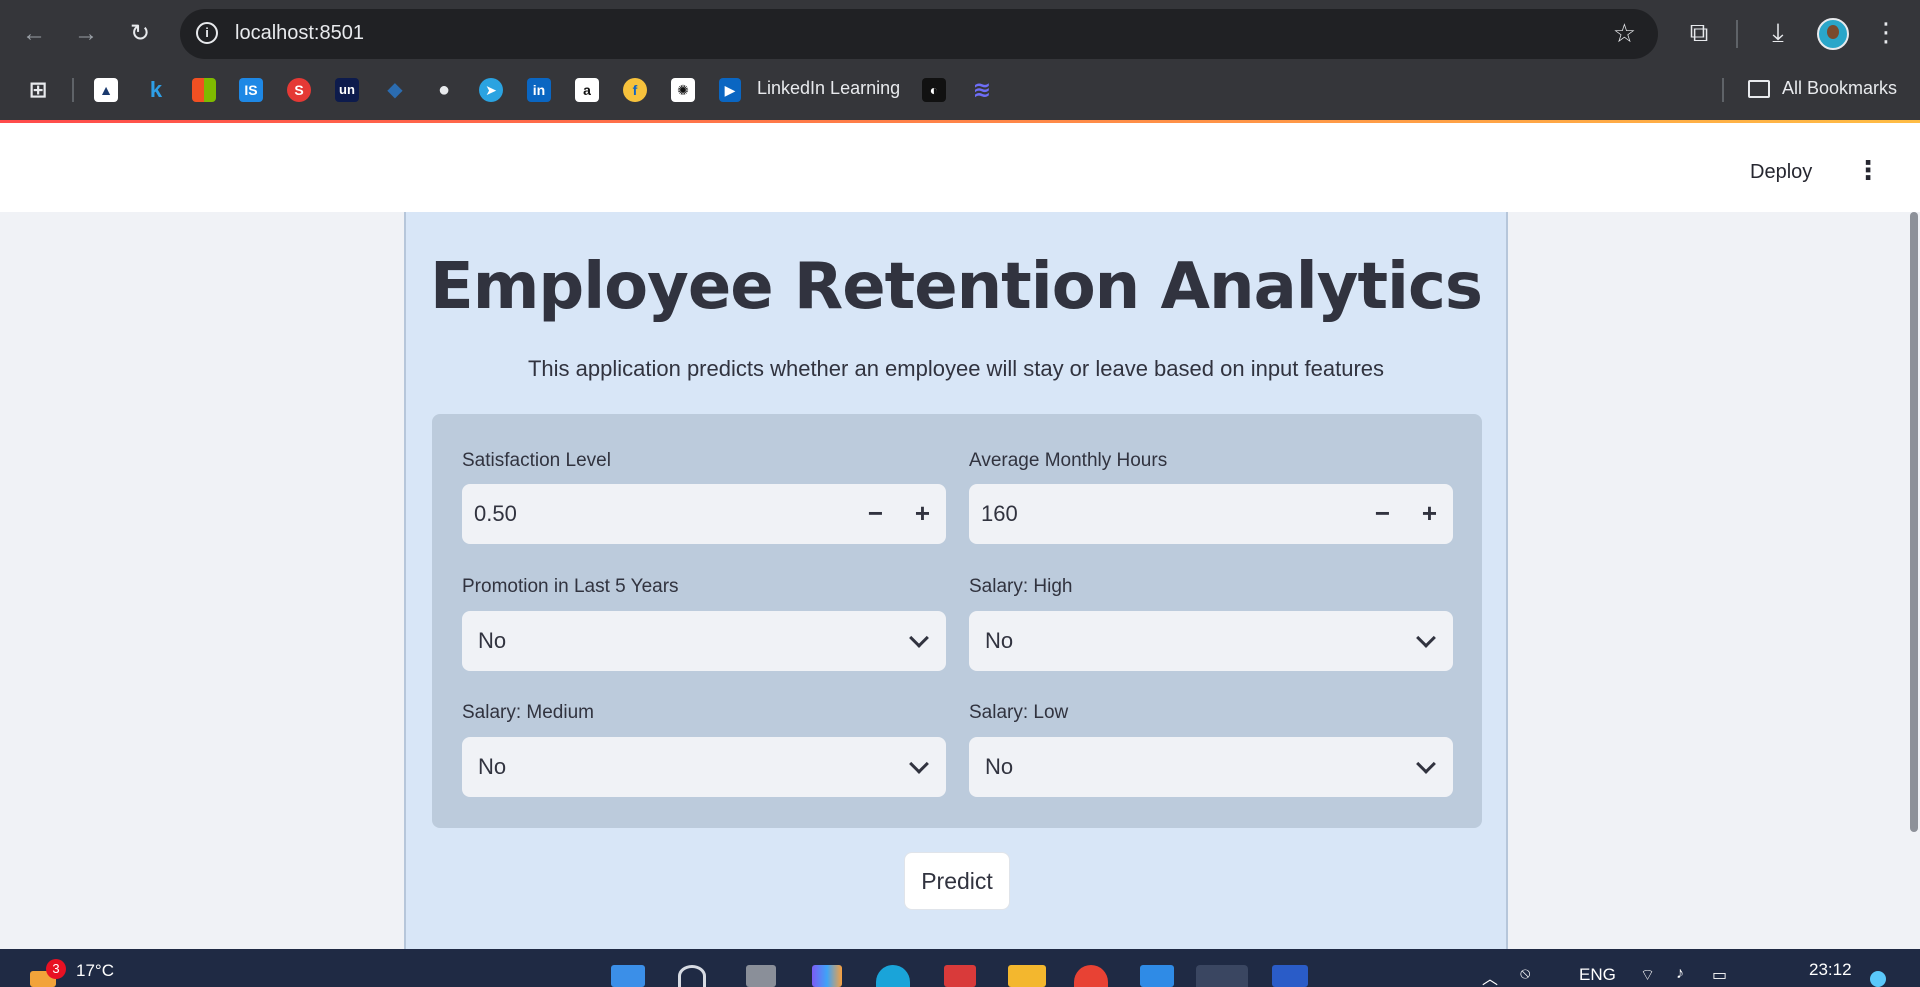 The height and width of the screenshot is (987, 1920). Describe the element at coordinates (492, 767) in the screenshot. I see `salary-medium-selected-value: No` at that location.